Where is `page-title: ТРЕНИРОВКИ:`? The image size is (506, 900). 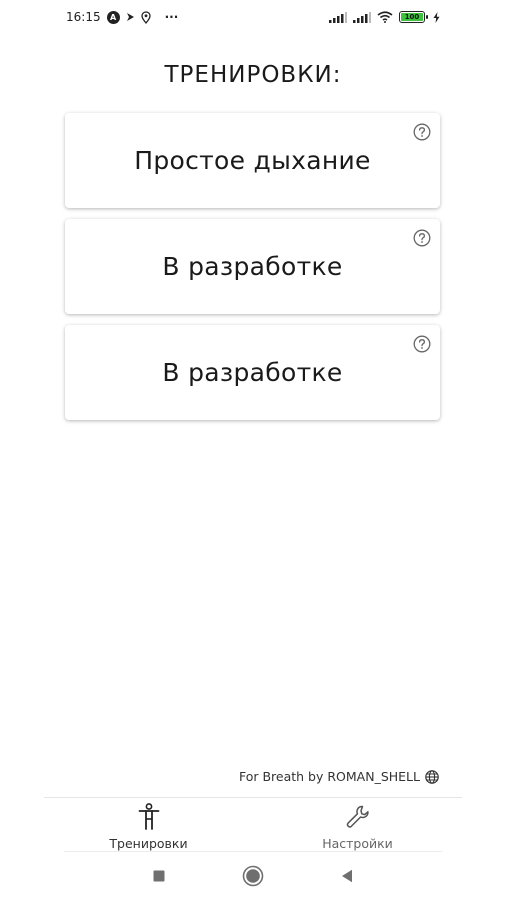 page-title: ТРЕНИРОВКИ: is located at coordinates (253, 75).